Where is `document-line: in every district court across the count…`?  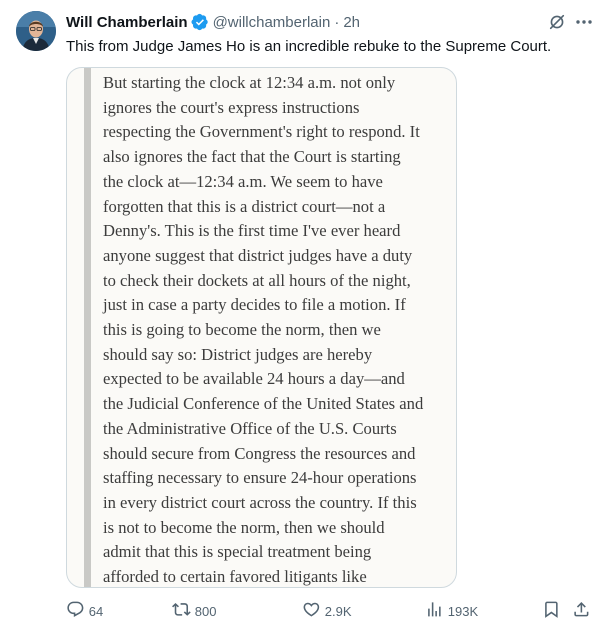
document-line: in every district court across the count… is located at coordinates (260, 502).